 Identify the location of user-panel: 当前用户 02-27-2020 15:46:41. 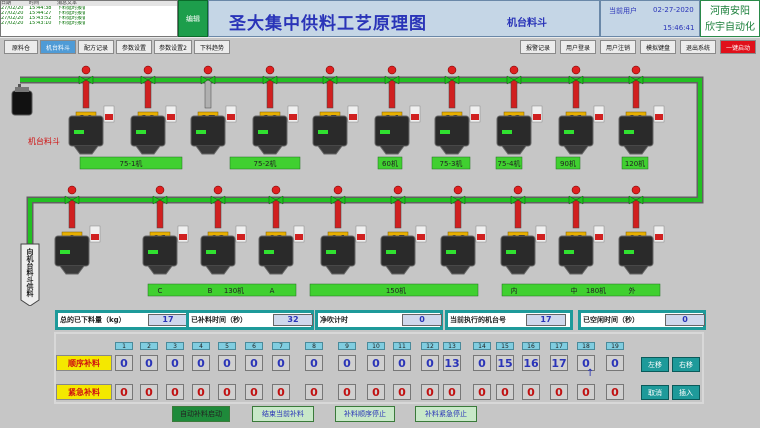
(650, 18).